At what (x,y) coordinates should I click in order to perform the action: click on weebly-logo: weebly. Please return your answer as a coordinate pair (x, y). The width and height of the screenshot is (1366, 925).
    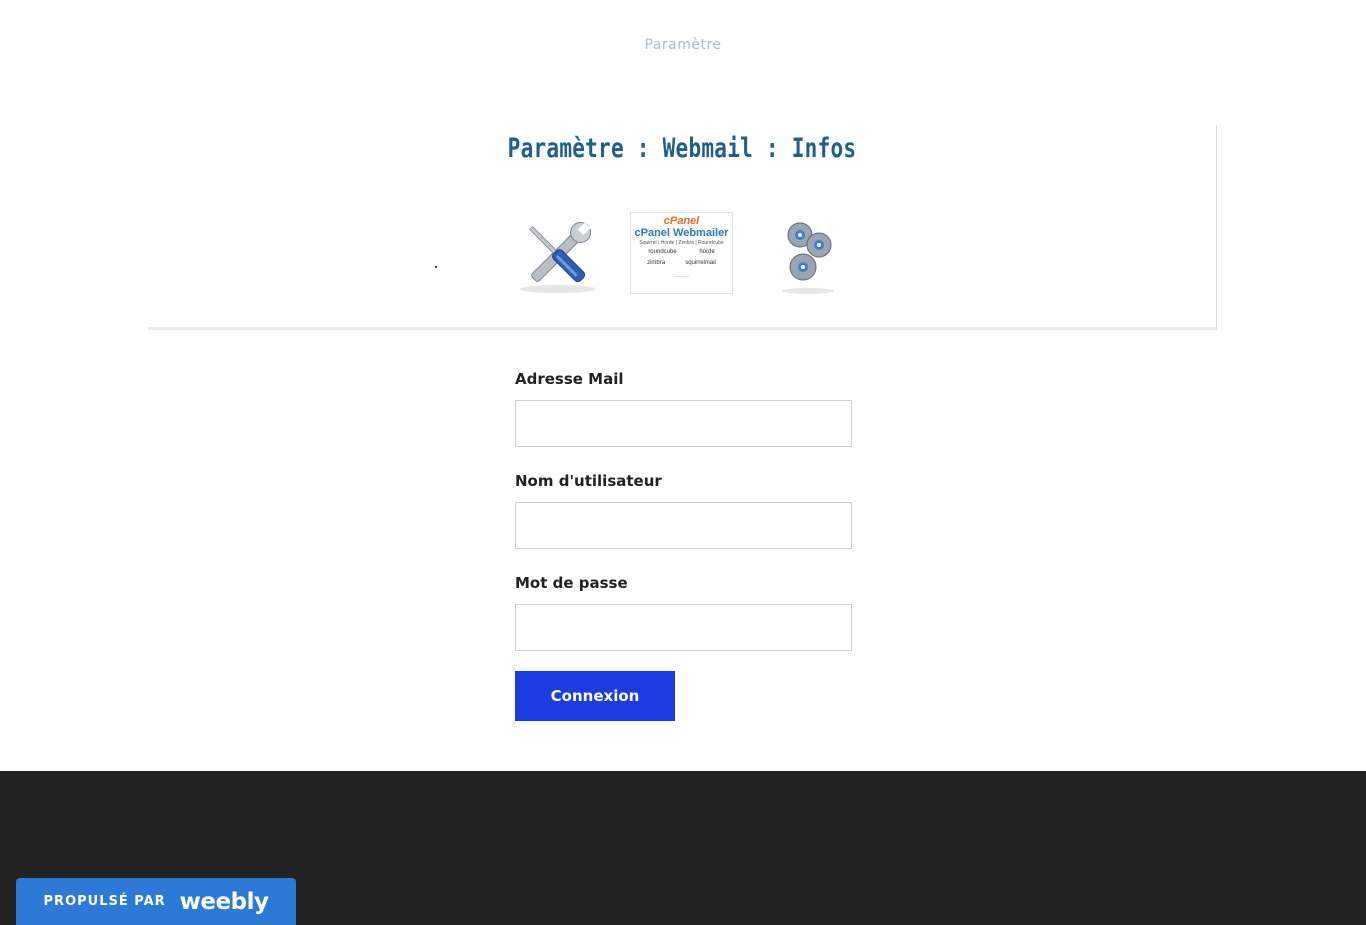
    Looking at the image, I should click on (224, 901).